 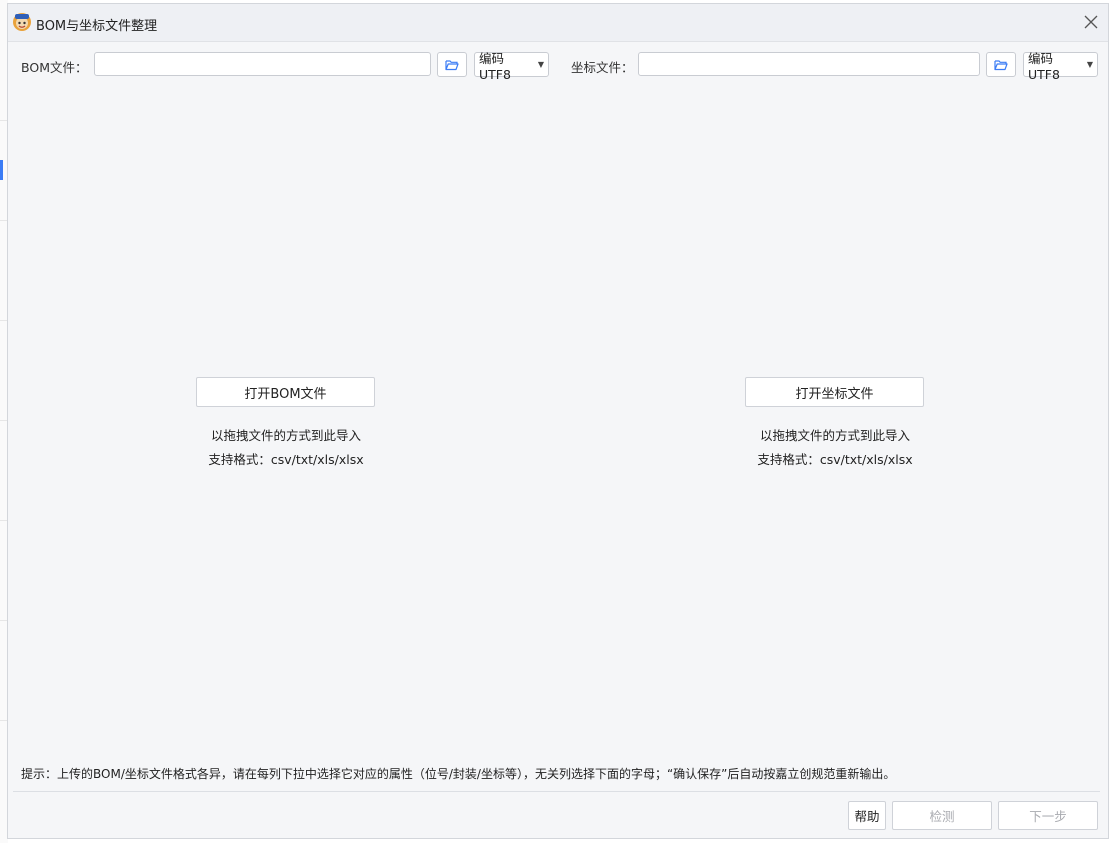 What do you see at coordinates (97, 26) in the screenshot?
I see `window-title: BOM与坐标文件整理` at bounding box center [97, 26].